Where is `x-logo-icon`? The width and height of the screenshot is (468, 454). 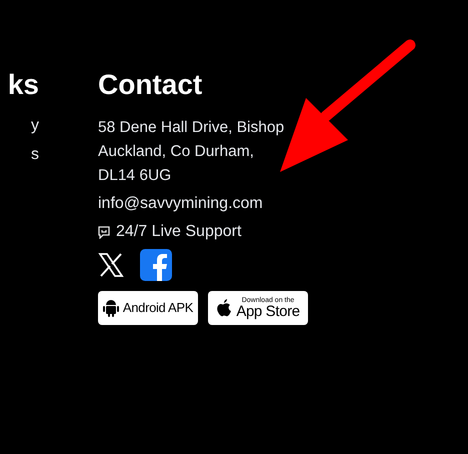
x-logo-icon is located at coordinates (111, 265).